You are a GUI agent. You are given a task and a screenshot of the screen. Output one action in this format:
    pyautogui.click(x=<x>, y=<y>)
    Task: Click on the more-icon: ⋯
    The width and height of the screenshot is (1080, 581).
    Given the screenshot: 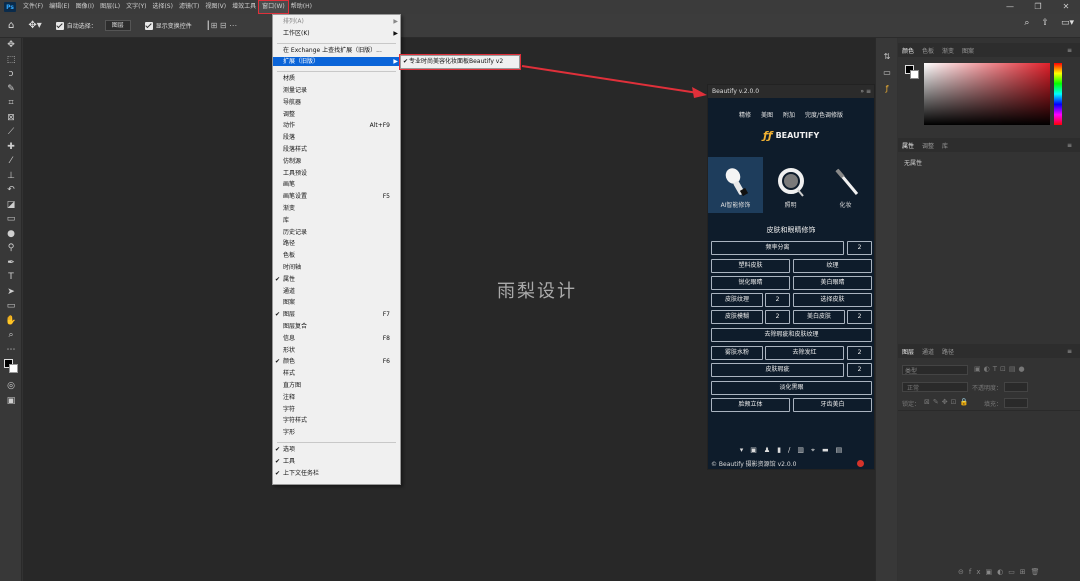 What is the action you would take?
    pyautogui.click(x=11, y=350)
    